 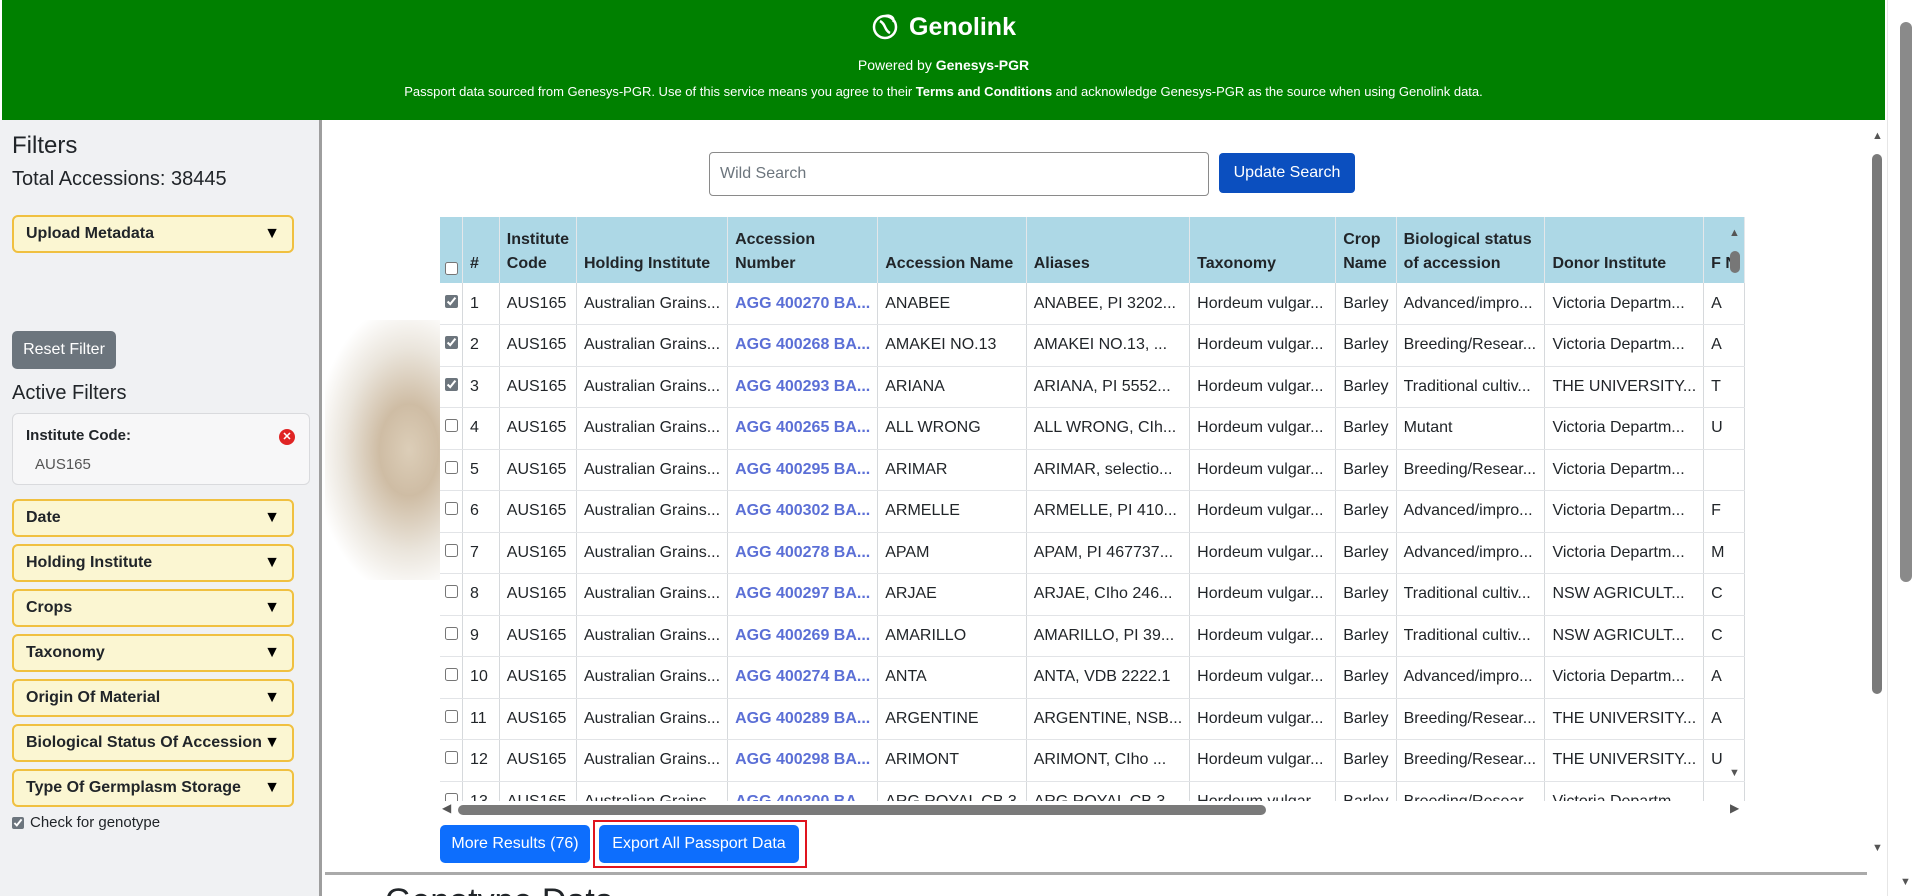 What do you see at coordinates (515, 844) in the screenshot?
I see `more-results-button: More Results (76)` at bounding box center [515, 844].